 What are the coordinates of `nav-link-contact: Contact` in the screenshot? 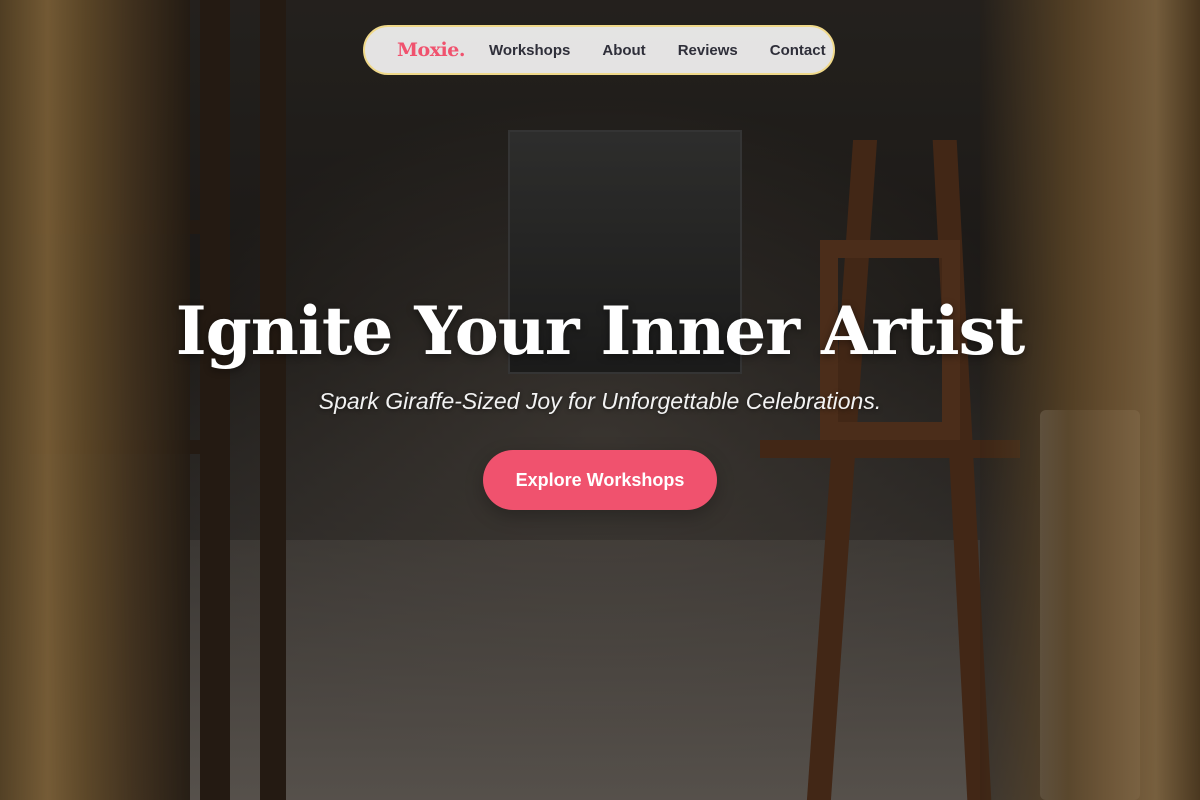 It's located at (798, 50).